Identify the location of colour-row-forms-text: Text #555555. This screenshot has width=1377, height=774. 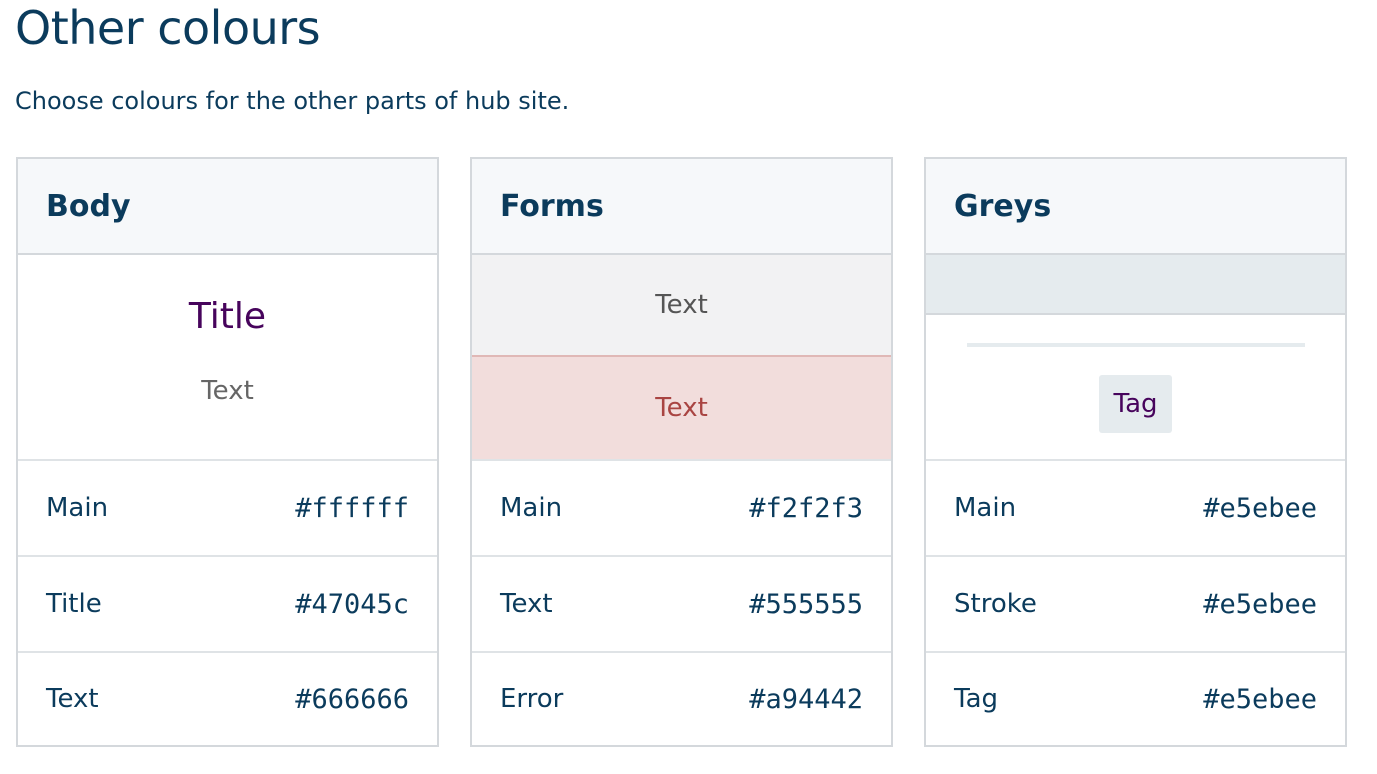
(681, 605).